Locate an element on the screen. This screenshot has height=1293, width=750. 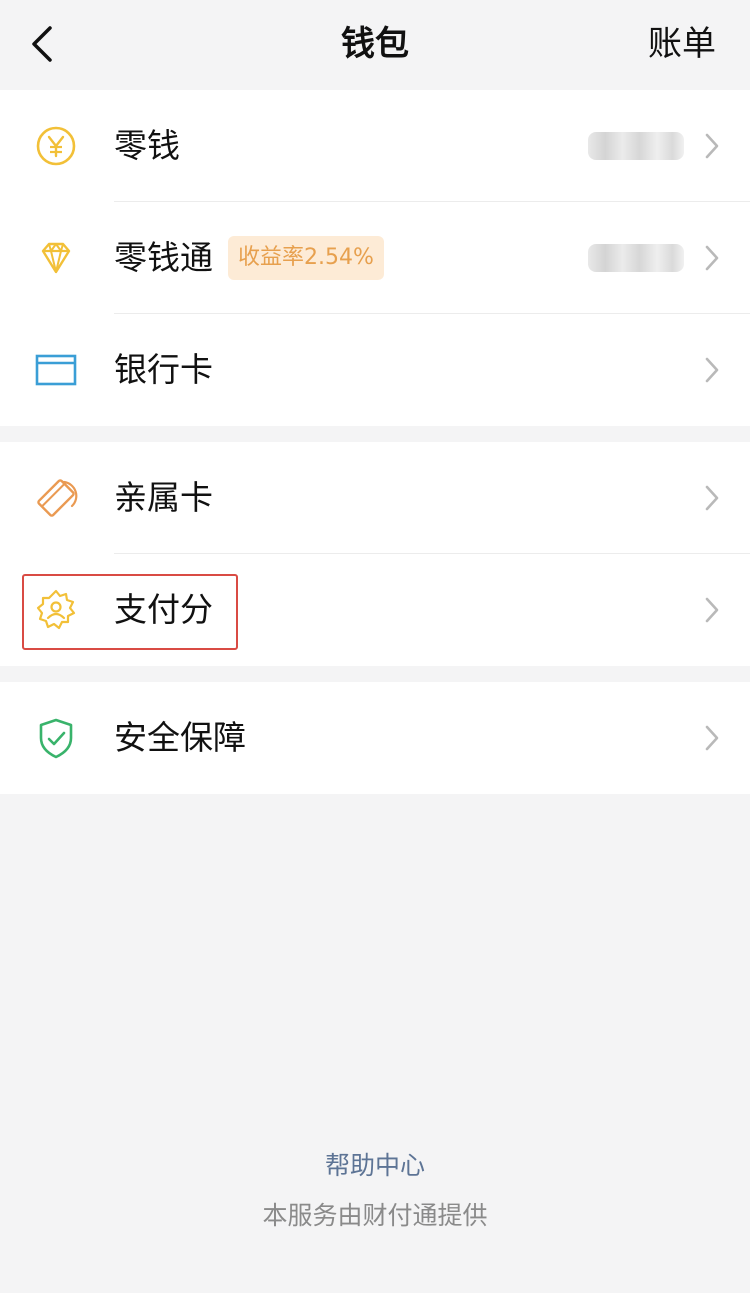
family-card-label: 亲属卡 is located at coordinates (163, 497).